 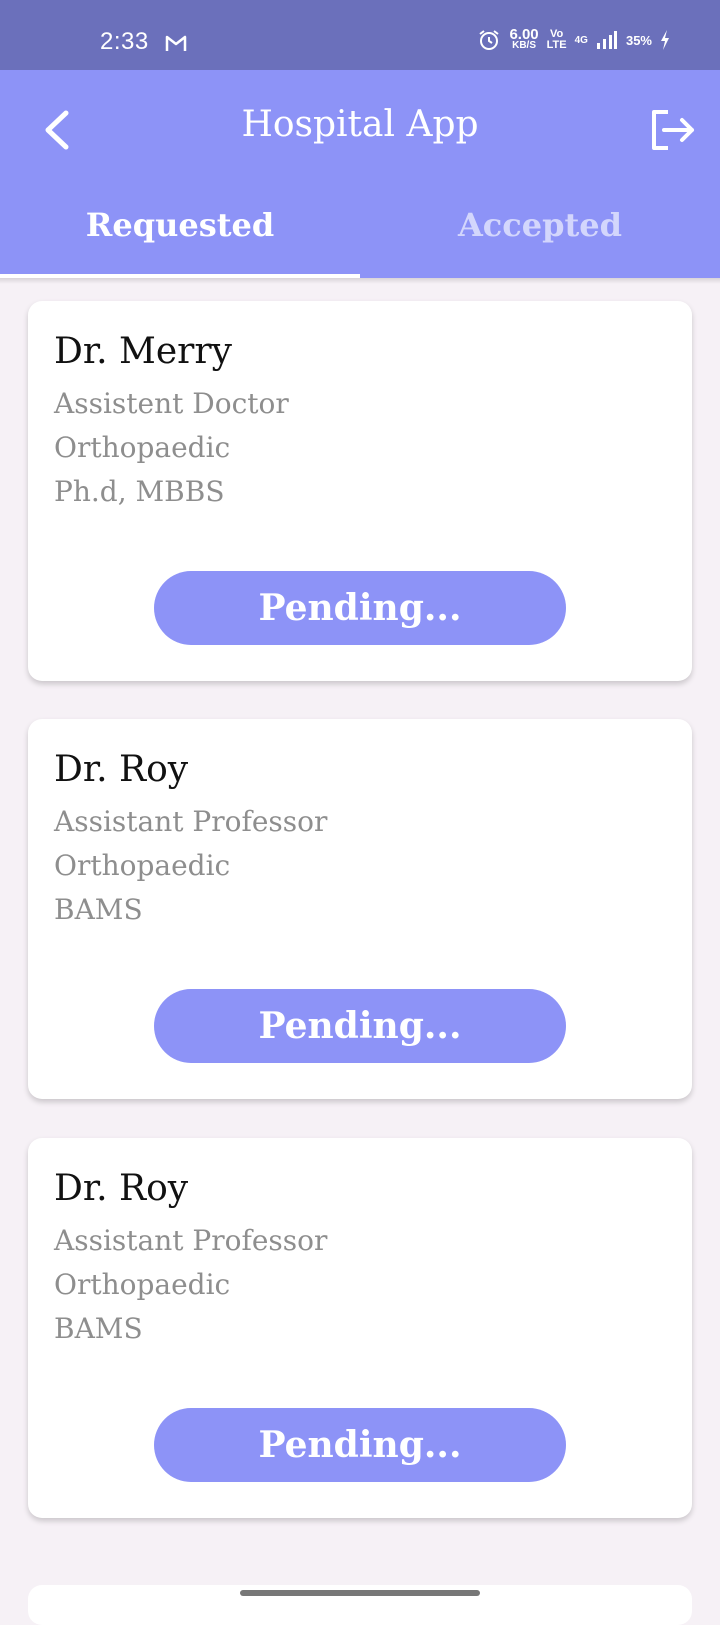 What do you see at coordinates (360, 124) in the screenshot?
I see `app-title: Hospital App` at bounding box center [360, 124].